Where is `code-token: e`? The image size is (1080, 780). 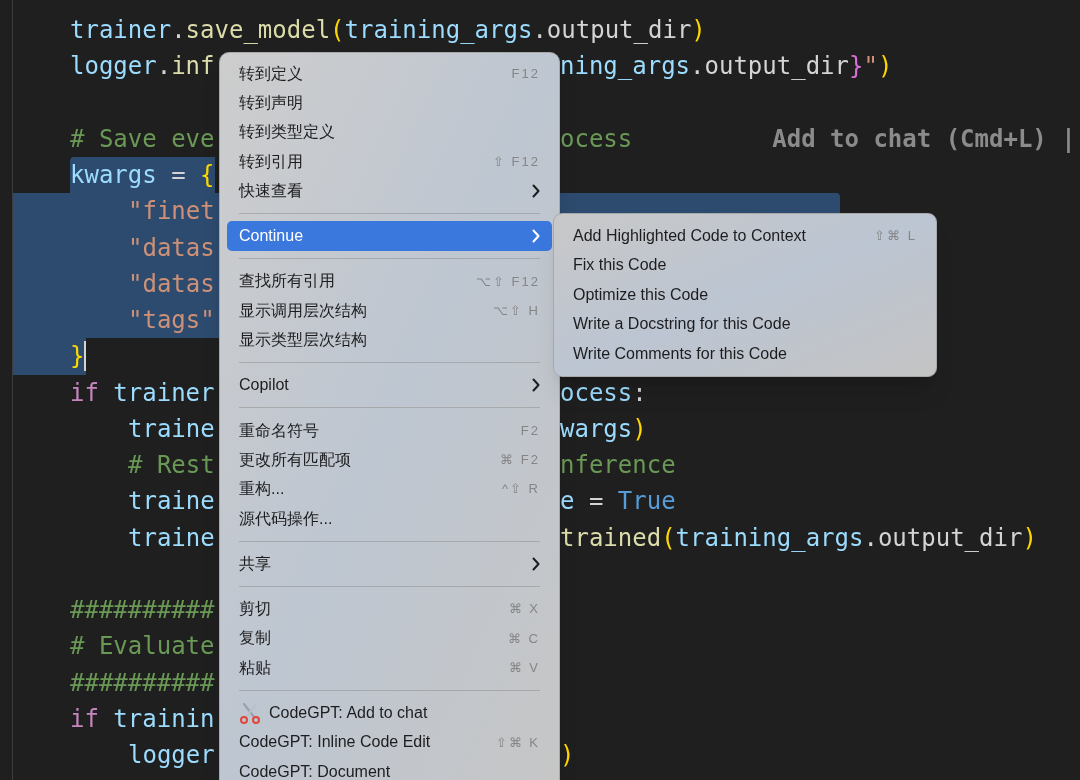
code-token: e is located at coordinates (567, 502).